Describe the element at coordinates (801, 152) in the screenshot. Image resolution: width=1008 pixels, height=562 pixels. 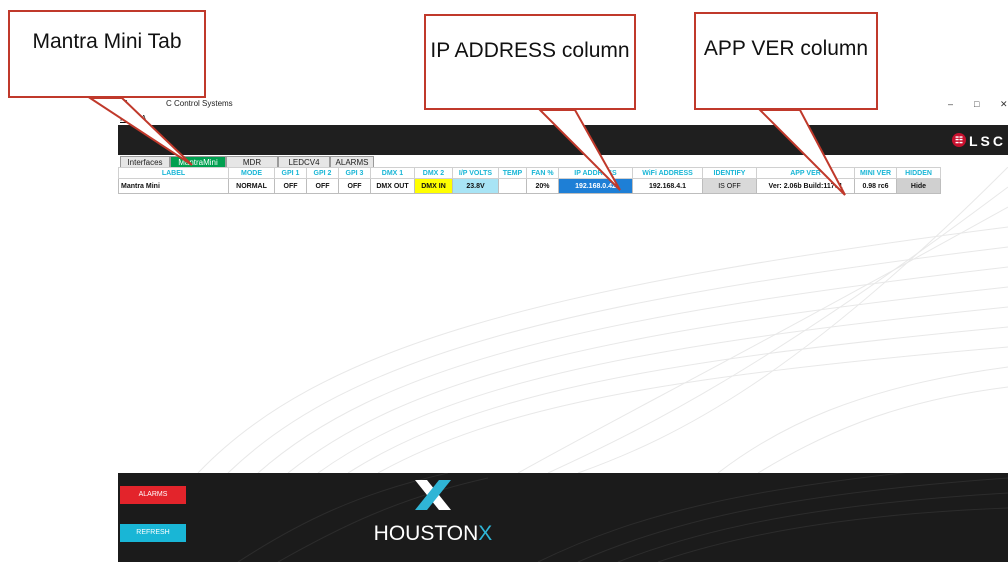
I see `callout-pointer-app` at that location.